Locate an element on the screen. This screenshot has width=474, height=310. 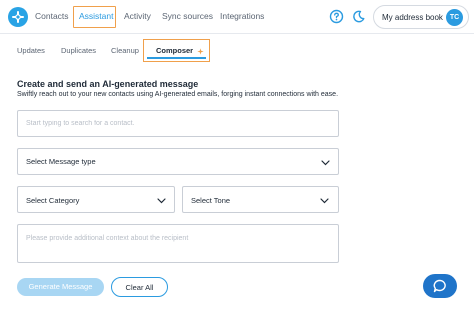
category-select: Select Category is located at coordinates (96, 199).